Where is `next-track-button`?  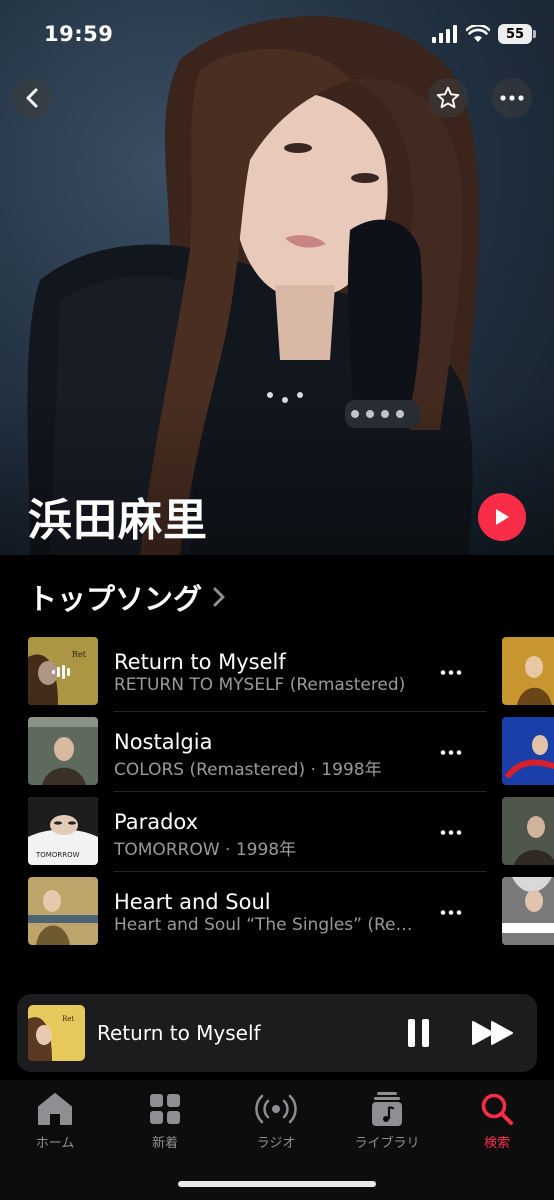 next-track-button is located at coordinates (493, 1033).